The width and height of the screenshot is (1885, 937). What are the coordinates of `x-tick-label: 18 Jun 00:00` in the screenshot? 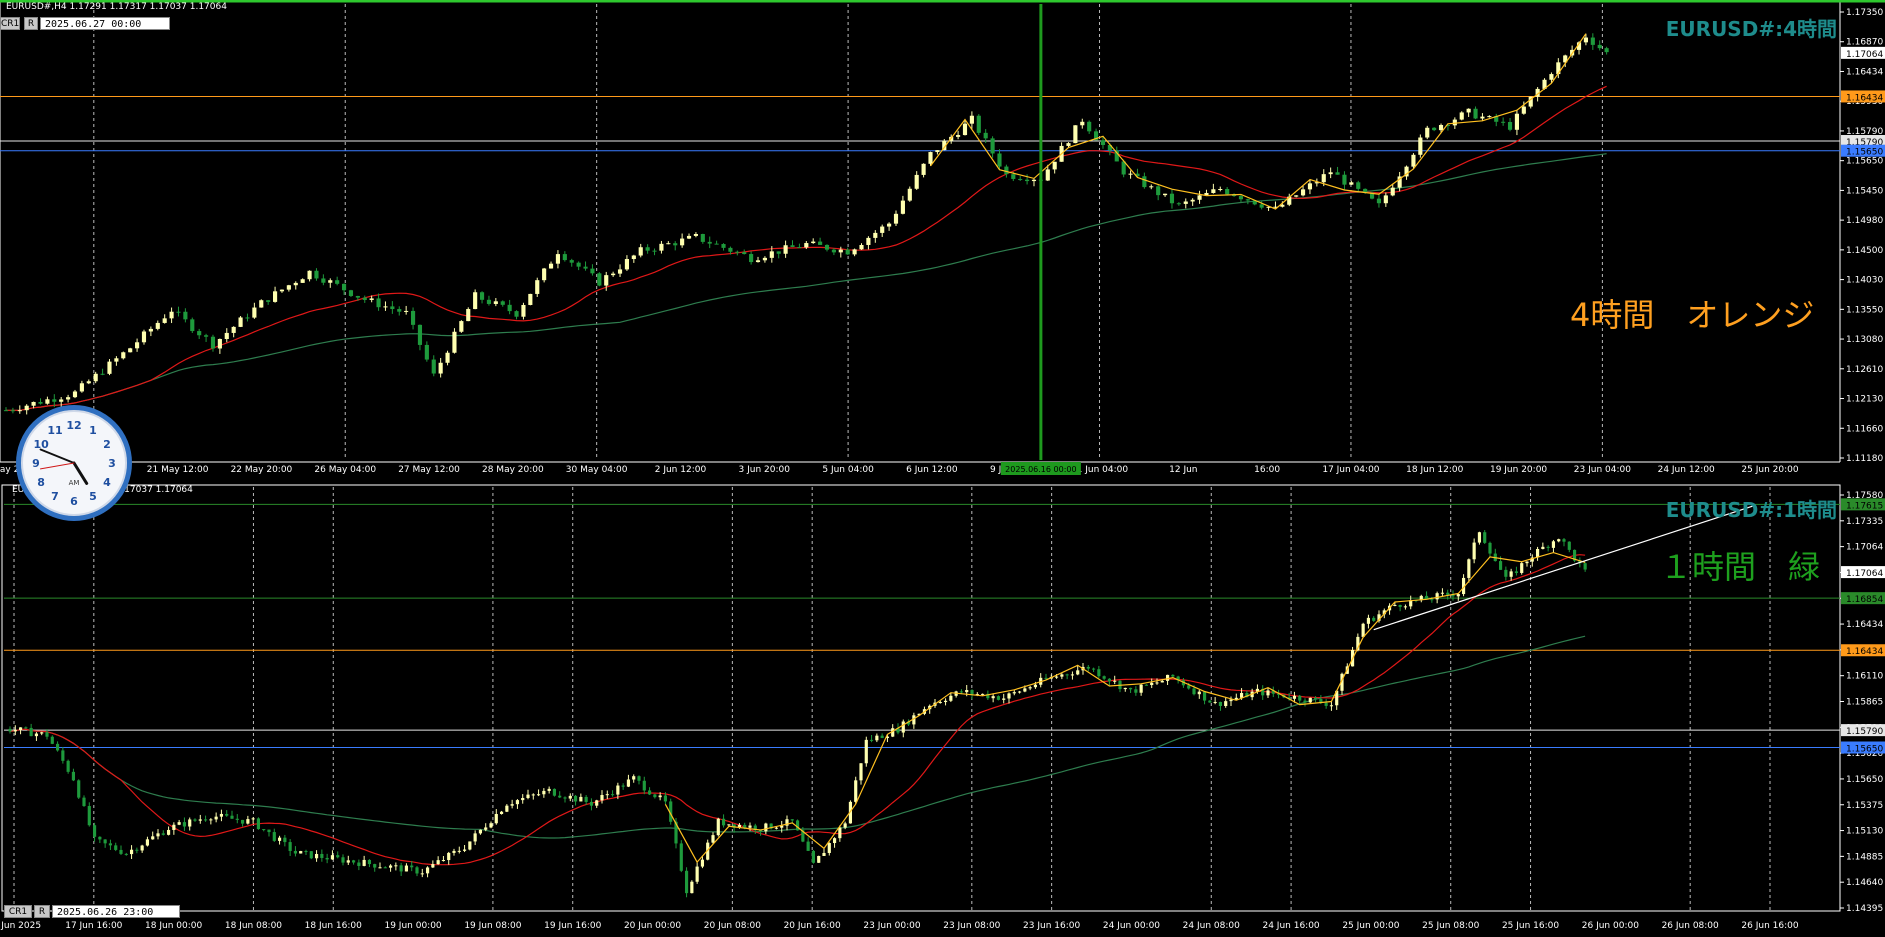 It's located at (173, 926).